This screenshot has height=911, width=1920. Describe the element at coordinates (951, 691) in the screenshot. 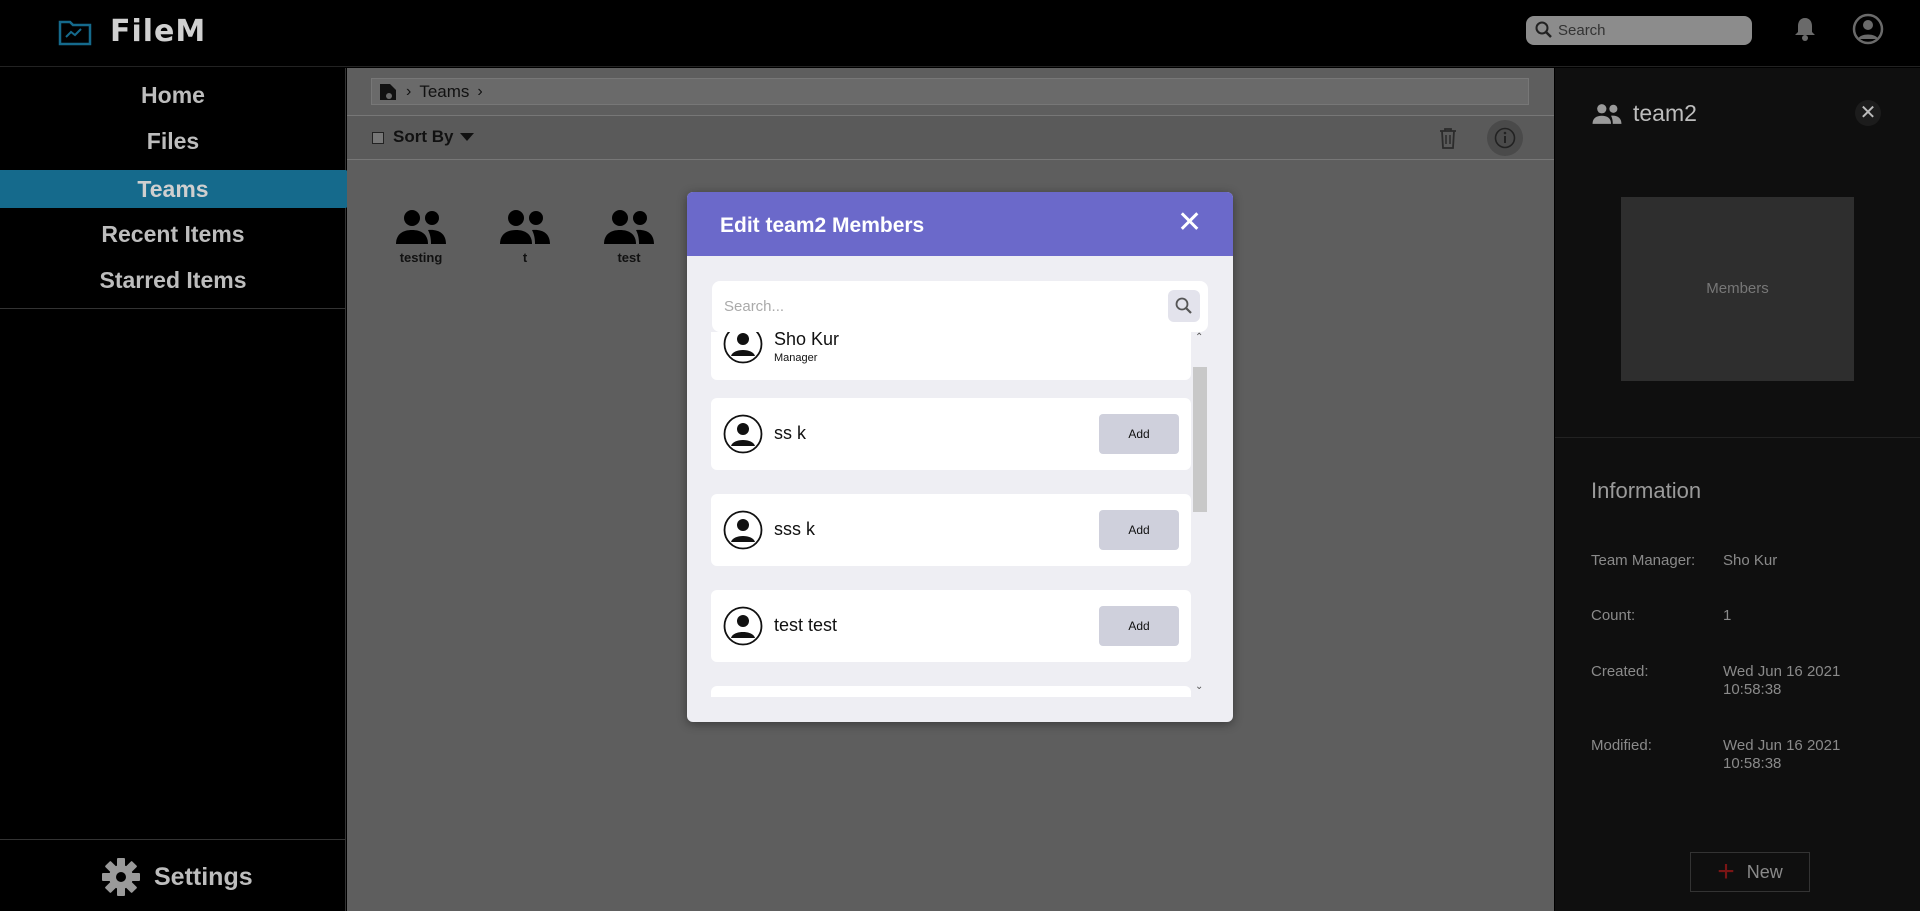

I see `member-card-partial` at that location.